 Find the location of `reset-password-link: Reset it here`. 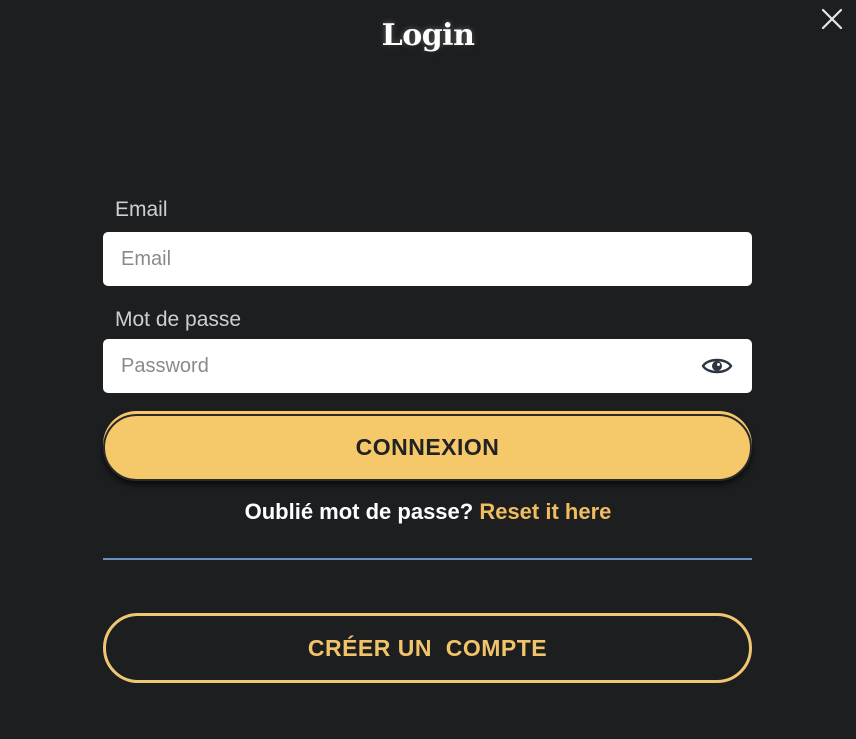

reset-password-link: Reset it here is located at coordinates (545, 511).